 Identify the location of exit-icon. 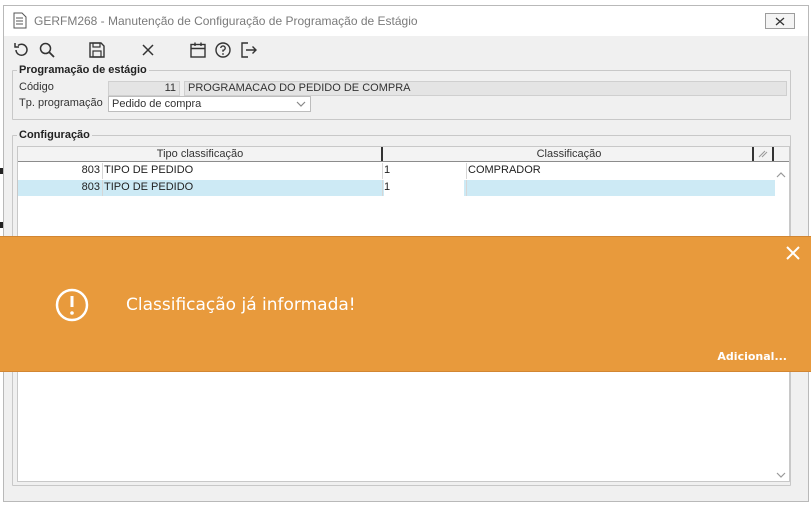
(249, 50).